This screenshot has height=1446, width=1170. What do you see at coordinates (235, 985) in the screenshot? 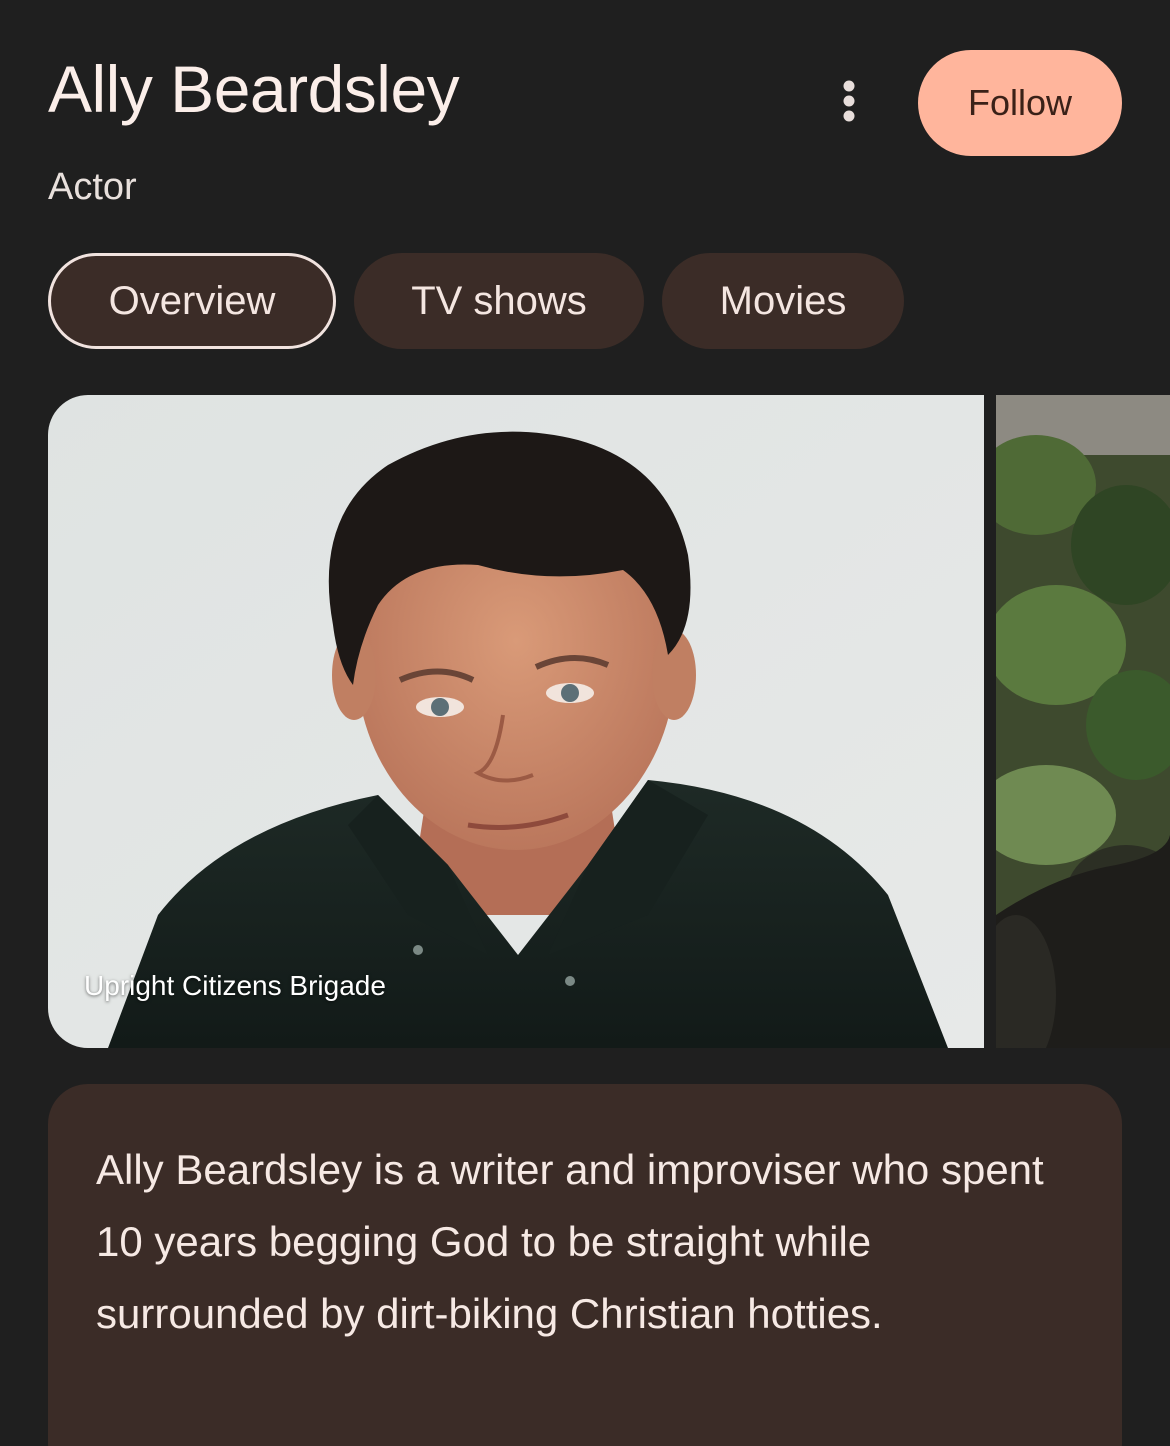
I see `photo-caption: Upright Citizens Brigade` at bounding box center [235, 985].